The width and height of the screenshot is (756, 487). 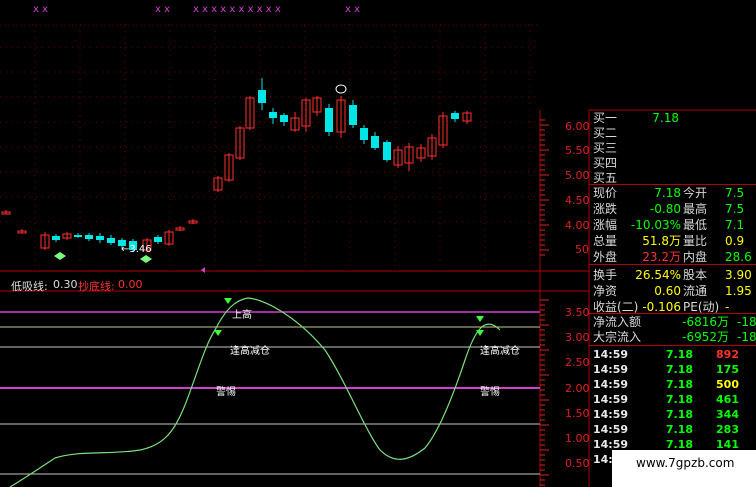 I want to click on bid-label: 买四, so click(x=605, y=163).